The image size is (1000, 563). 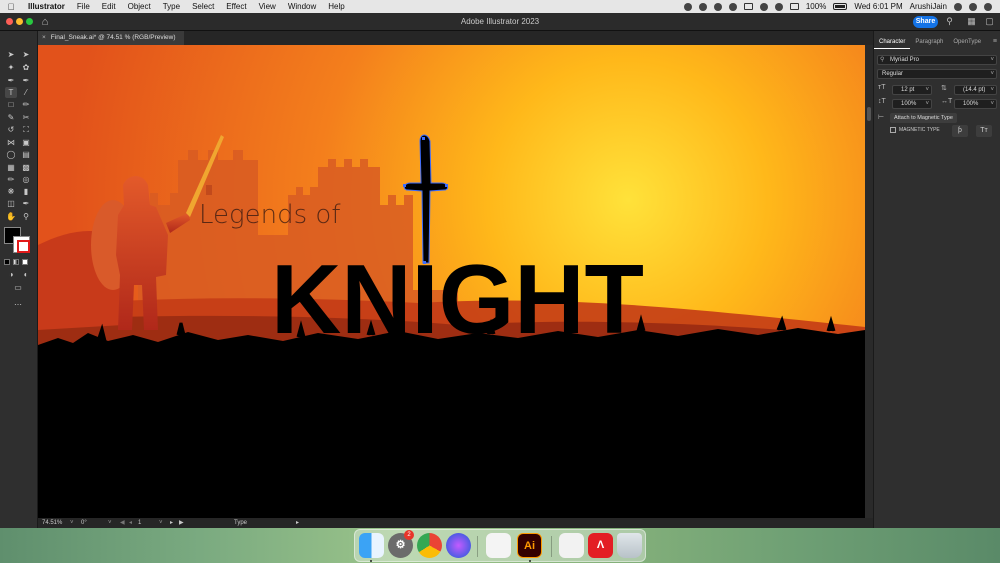 What do you see at coordinates (732, 6) in the screenshot?
I see `focus-icon` at bounding box center [732, 6].